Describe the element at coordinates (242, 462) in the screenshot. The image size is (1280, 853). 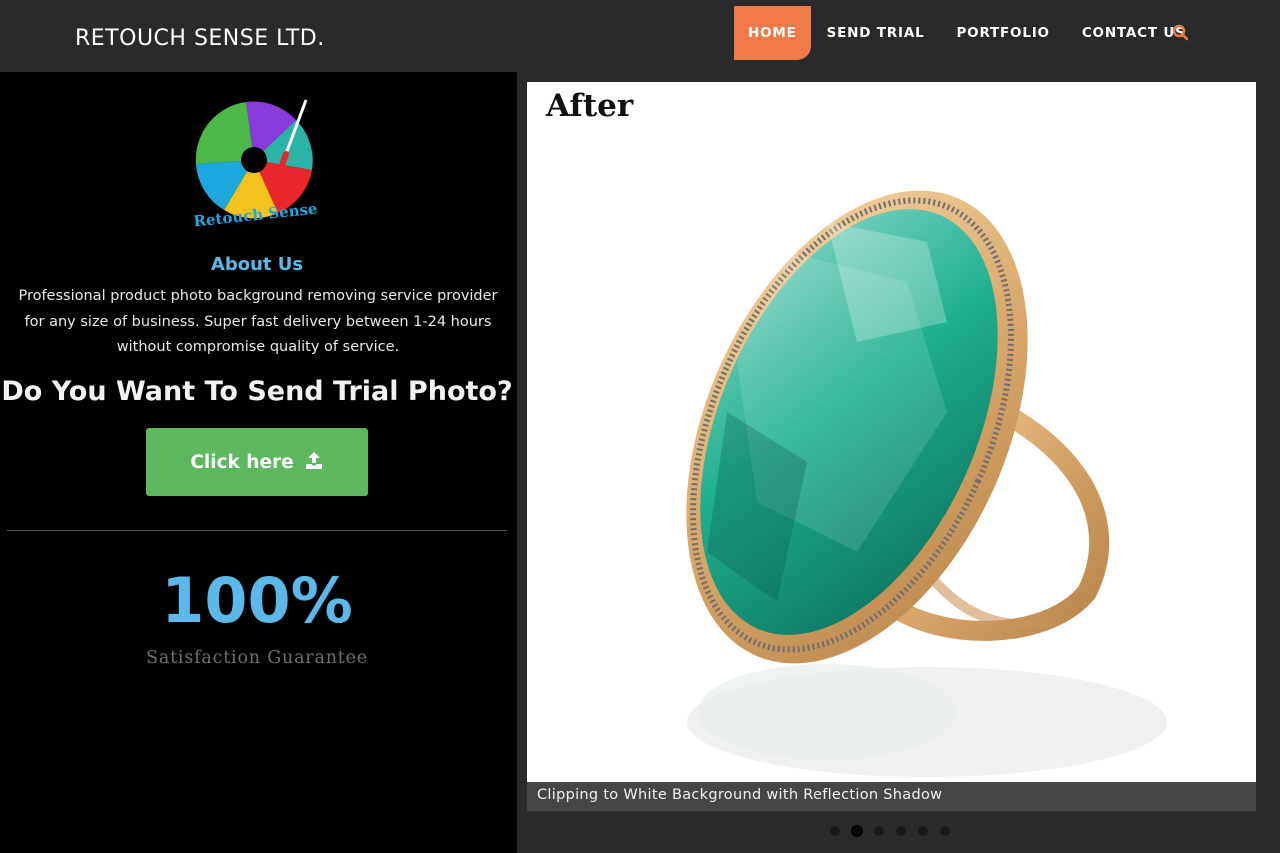
I see `send-trial-button-label: Click here` at that location.